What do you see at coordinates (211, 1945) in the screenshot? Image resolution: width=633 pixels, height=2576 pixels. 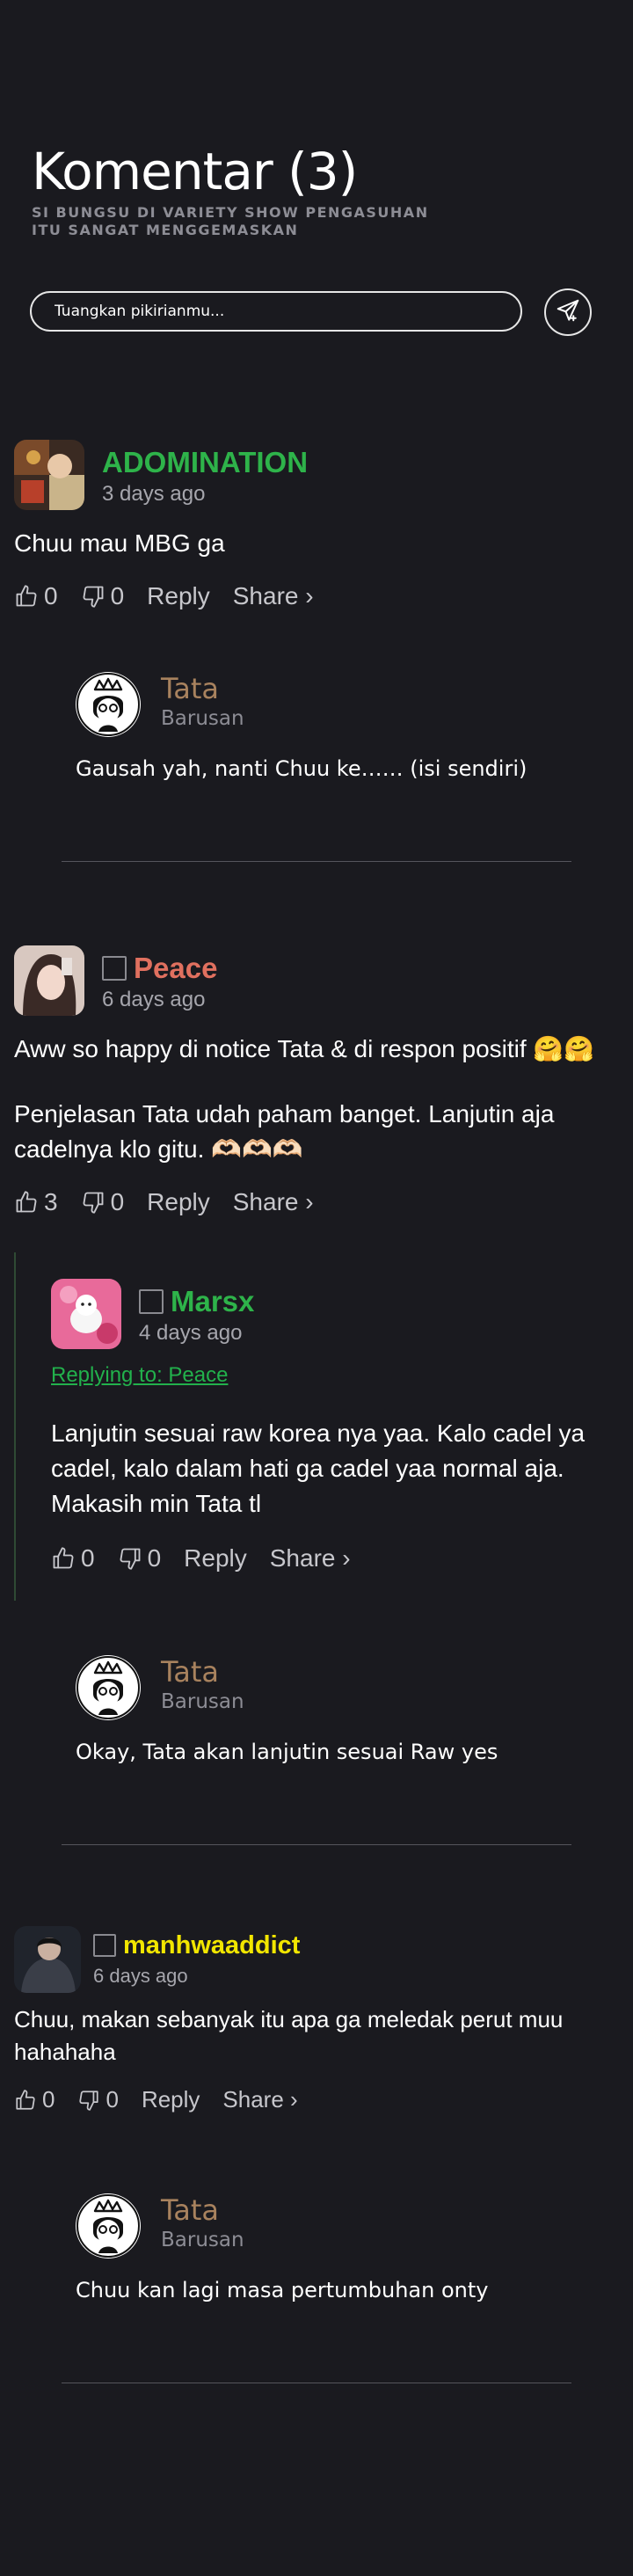 I see `comment-author: manhwaaddict` at bounding box center [211, 1945].